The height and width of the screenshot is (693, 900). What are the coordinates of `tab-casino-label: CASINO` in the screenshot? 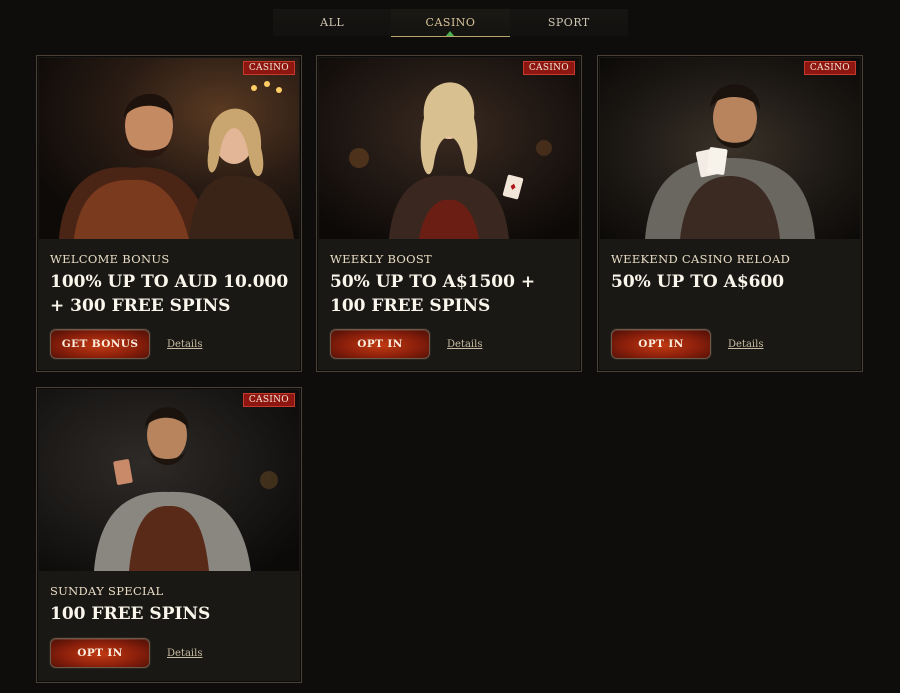 It's located at (450, 22).